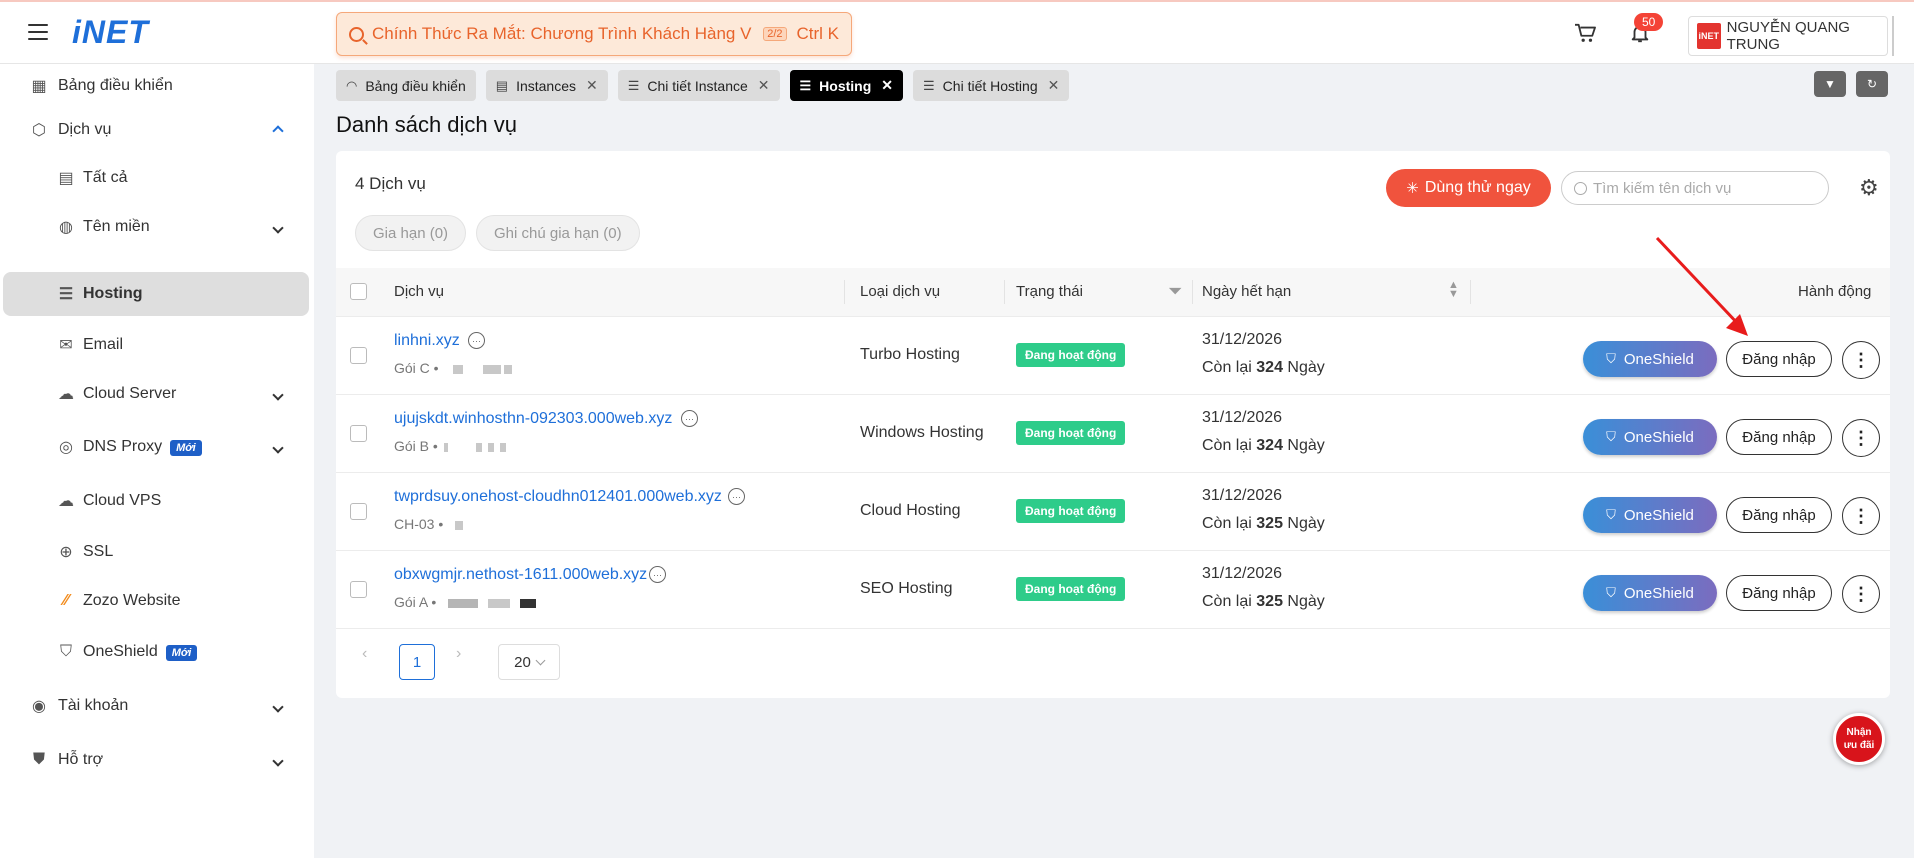 The height and width of the screenshot is (858, 1914). Describe the element at coordinates (157, 130) in the screenshot. I see `sidebar-item-services: ⬡ Dịch vụ` at that location.